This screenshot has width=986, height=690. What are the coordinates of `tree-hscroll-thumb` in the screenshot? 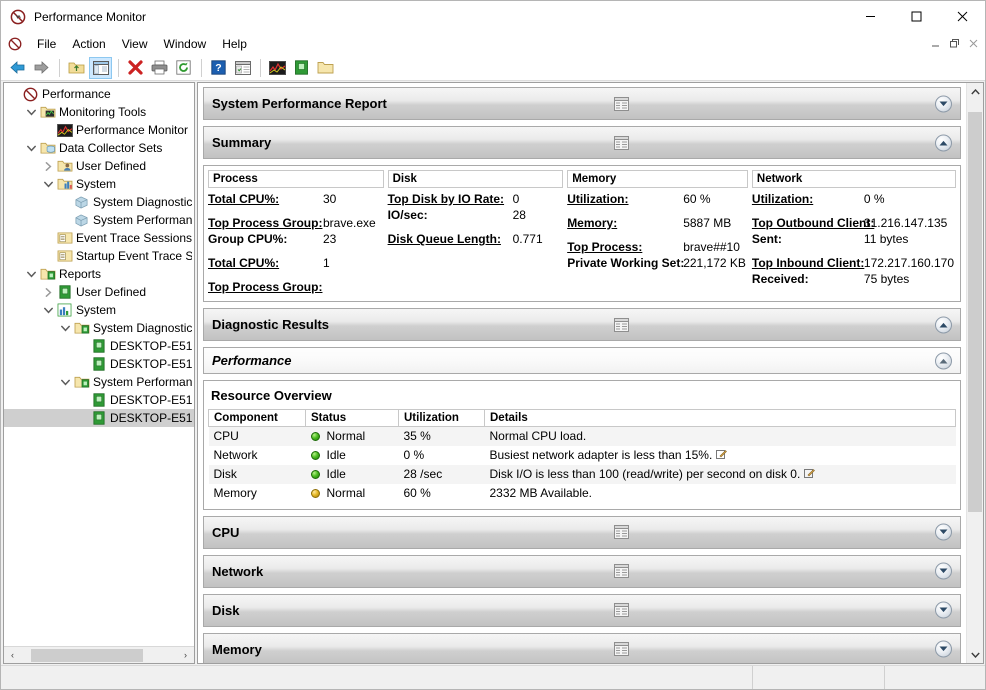 It's located at (87, 655).